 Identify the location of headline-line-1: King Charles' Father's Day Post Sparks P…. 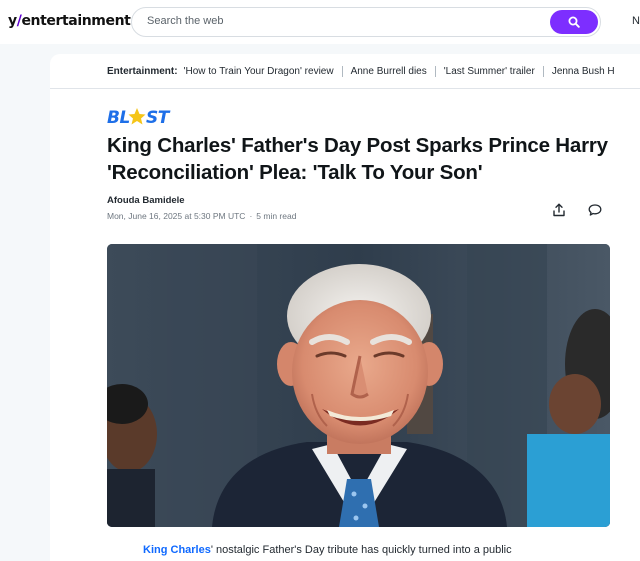
(357, 145).